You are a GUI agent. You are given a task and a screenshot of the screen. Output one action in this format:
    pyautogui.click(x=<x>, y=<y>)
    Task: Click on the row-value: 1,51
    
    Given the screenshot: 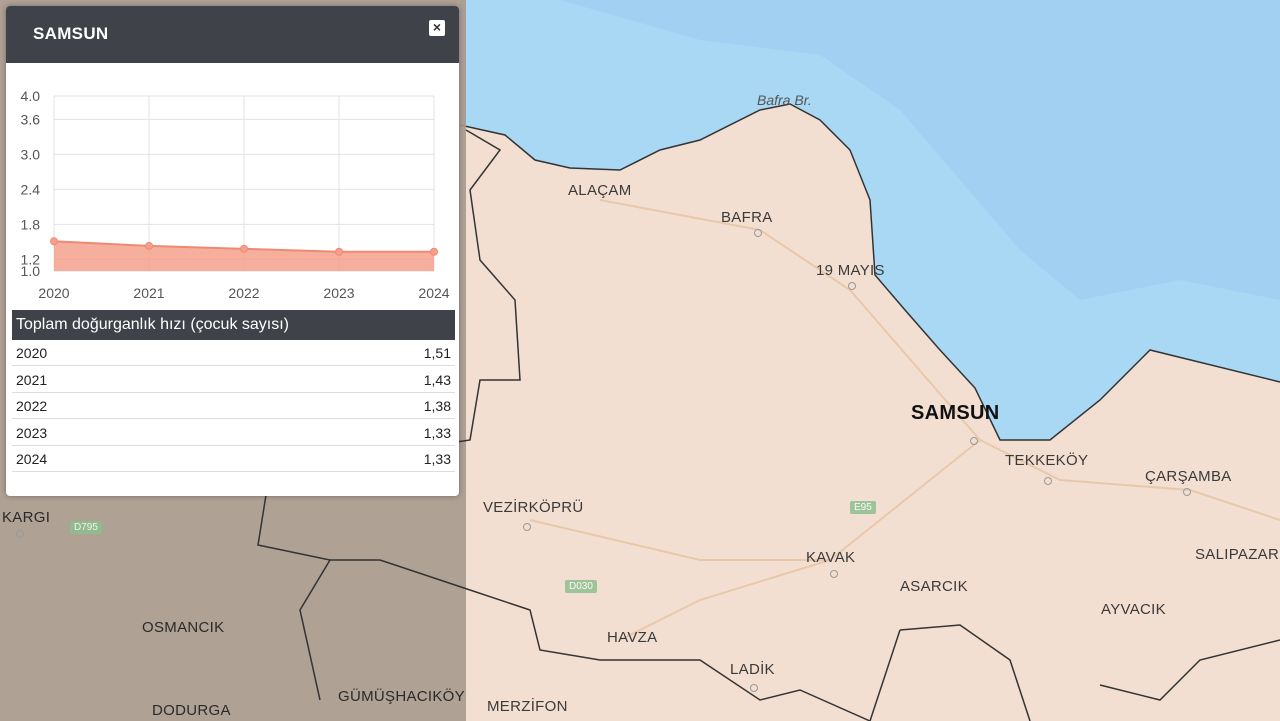 What is the action you would take?
    pyautogui.click(x=437, y=353)
    